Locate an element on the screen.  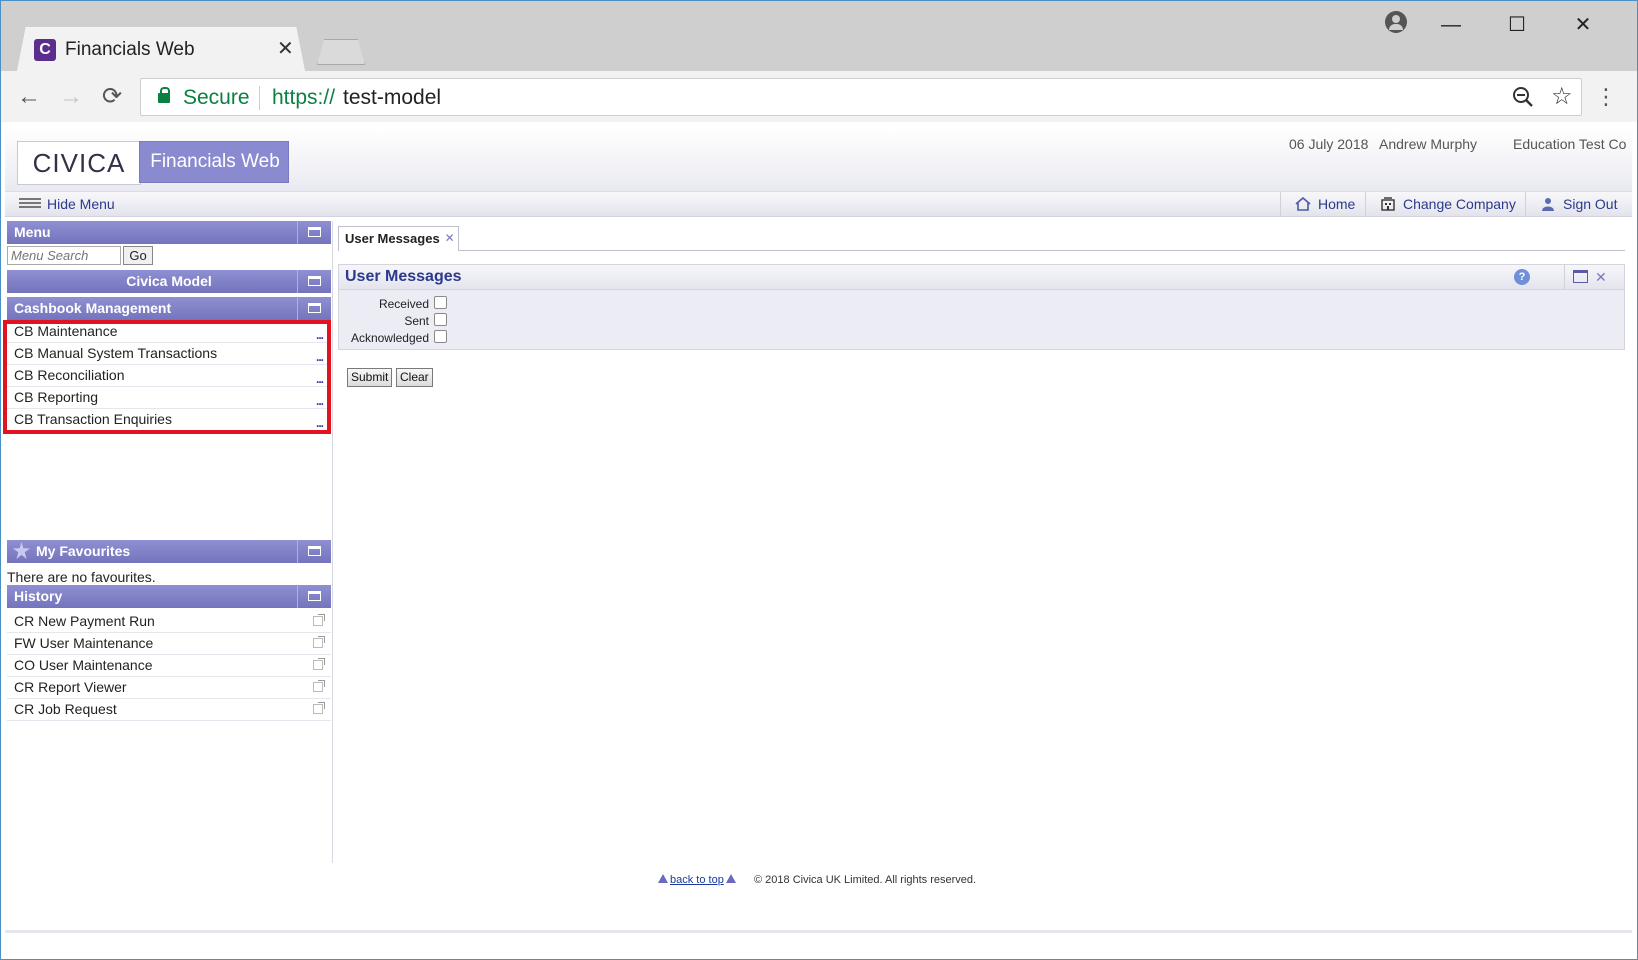
browser-menu-icon: ⋮ is located at coordinates (1606, 97).